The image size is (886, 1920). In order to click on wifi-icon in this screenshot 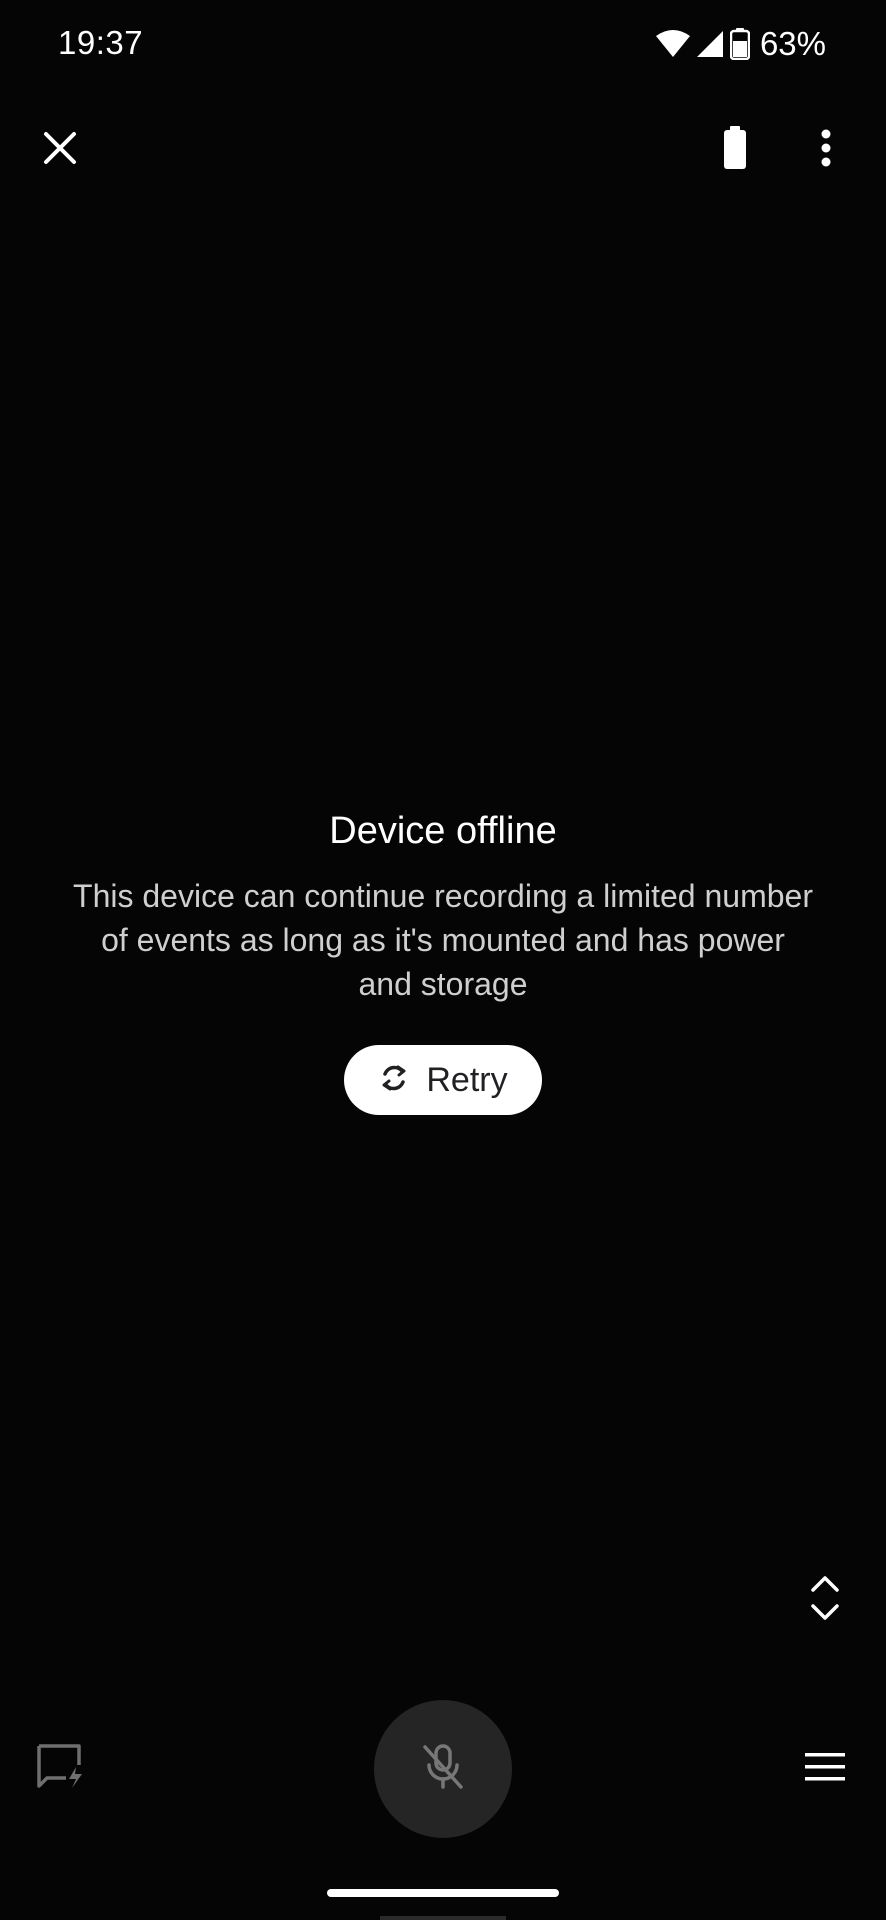, I will do `click(672, 44)`.